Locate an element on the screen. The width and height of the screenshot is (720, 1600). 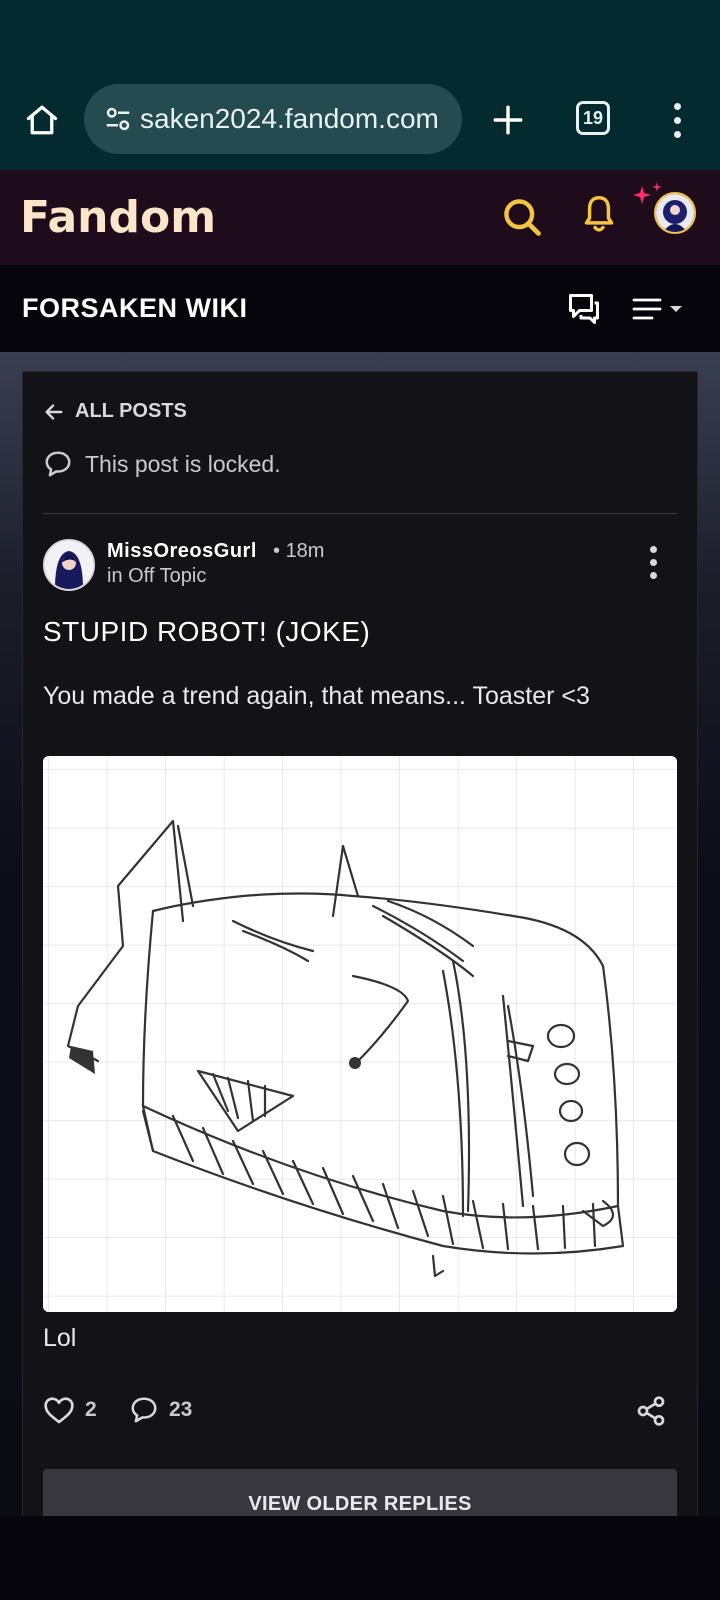
plus-icon is located at coordinates (508, 120).